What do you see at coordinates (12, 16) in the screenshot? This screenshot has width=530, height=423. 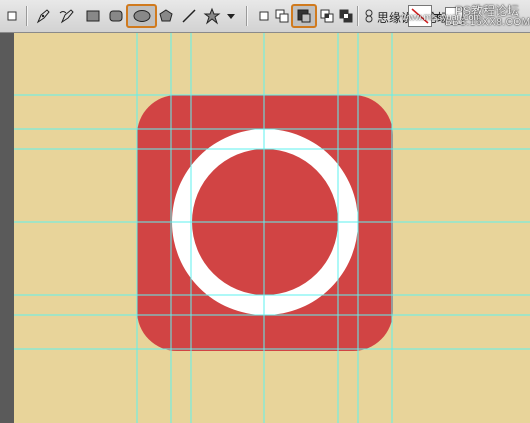 I see `rect-mode-icon` at bounding box center [12, 16].